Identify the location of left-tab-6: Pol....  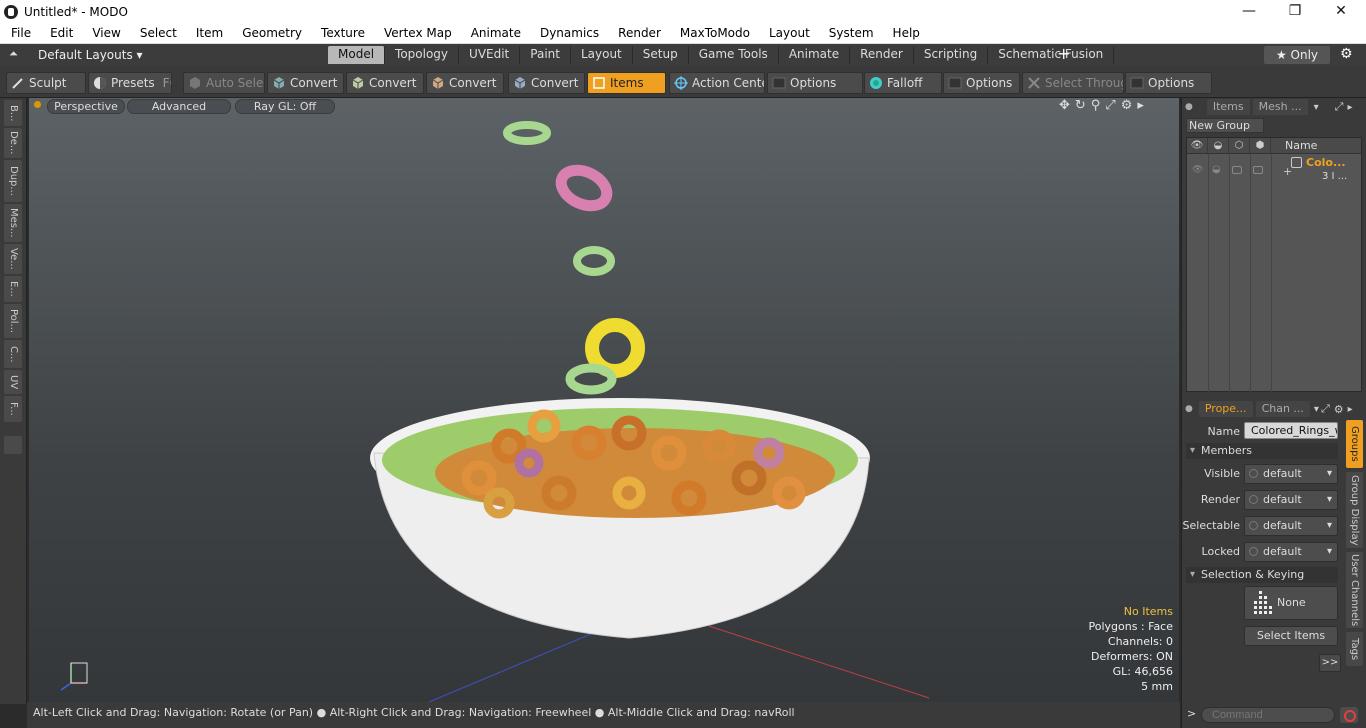
(13, 321).